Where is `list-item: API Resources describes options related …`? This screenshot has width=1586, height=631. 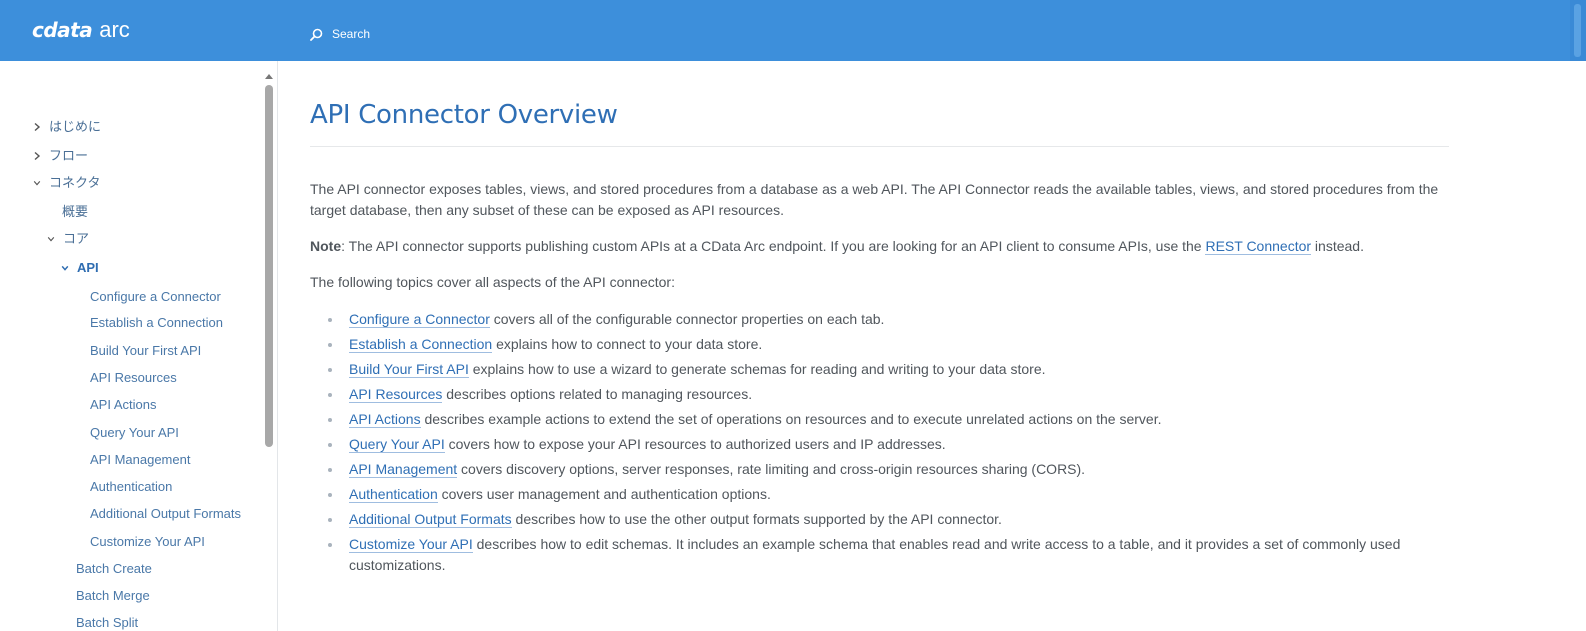
list-item: API Resources describes options related … is located at coordinates (879, 394).